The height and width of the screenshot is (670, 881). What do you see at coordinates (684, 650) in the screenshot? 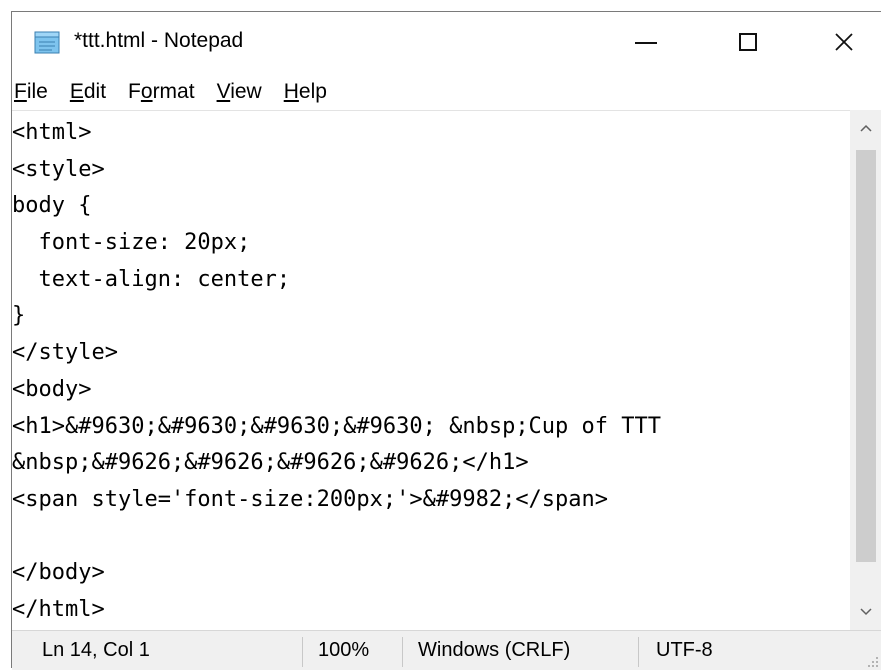
I see `status-encoding: UTF-8` at bounding box center [684, 650].